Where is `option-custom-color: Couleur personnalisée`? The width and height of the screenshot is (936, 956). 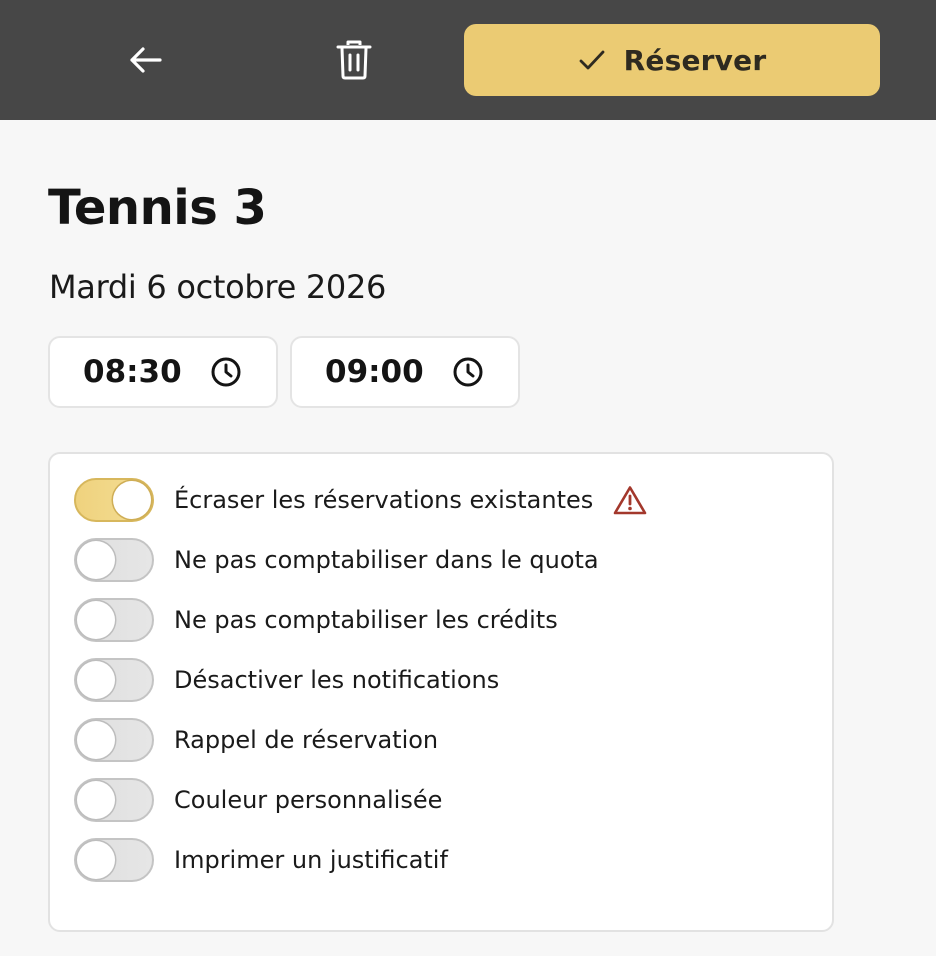 option-custom-color: Couleur personnalisée is located at coordinates (258, 800).